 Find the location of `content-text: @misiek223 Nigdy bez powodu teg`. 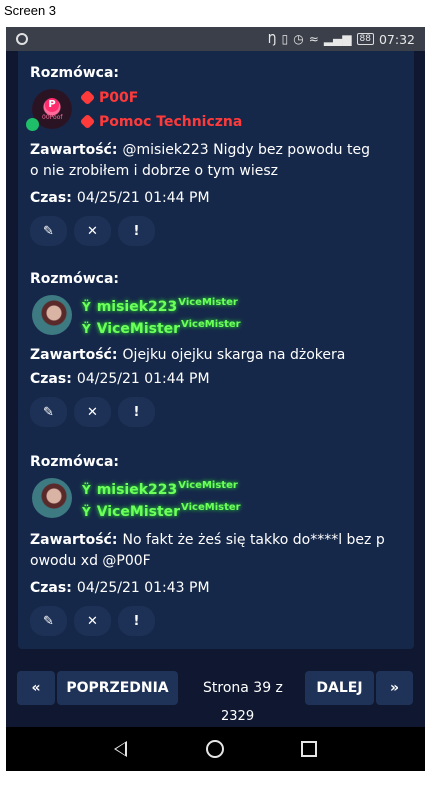

content-text: @misiek223 Nigdy bez powodu teg is located at coordinates (246, 150).